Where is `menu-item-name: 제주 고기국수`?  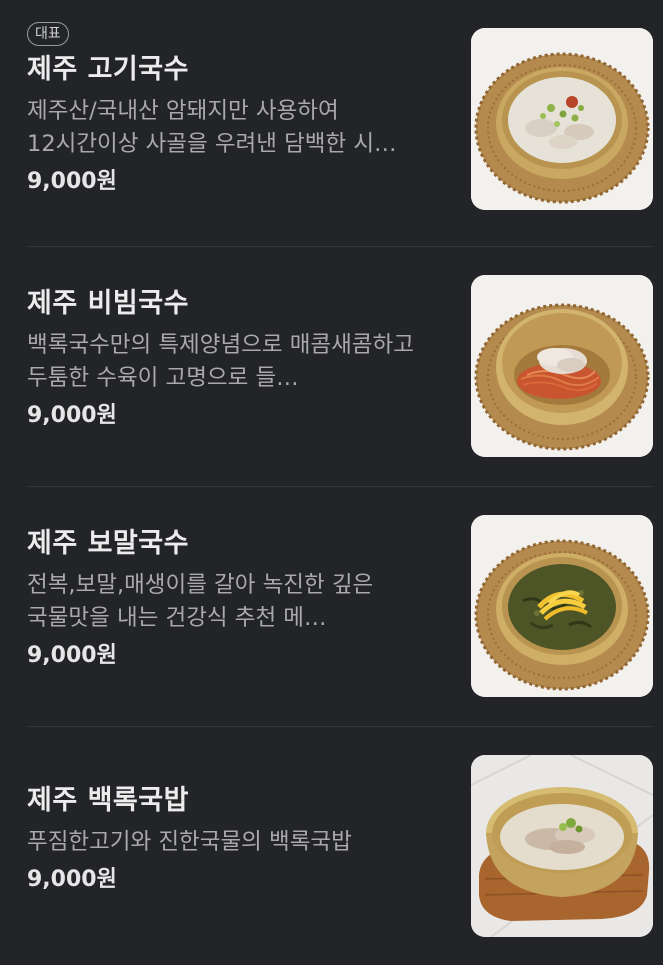 menu-item-name: 제주 고기국수 is located at coordinates (108, 69).